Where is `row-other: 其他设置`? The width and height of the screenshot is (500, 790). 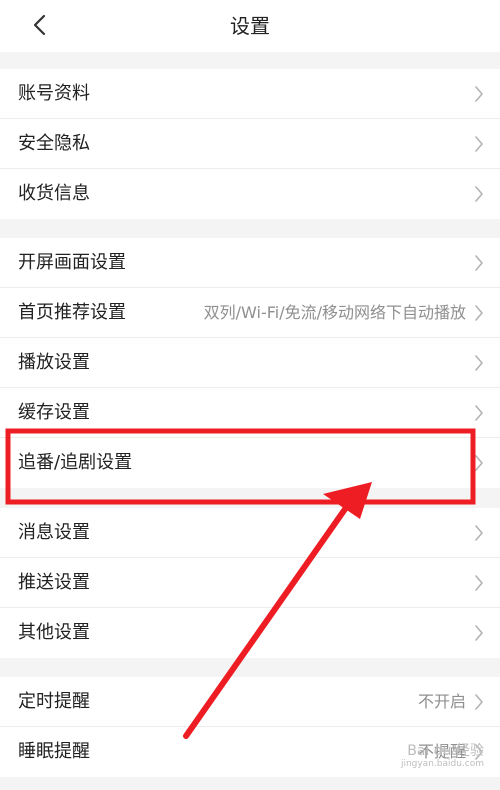
row-other: 其他设置 is located at coordinates (250, 633).